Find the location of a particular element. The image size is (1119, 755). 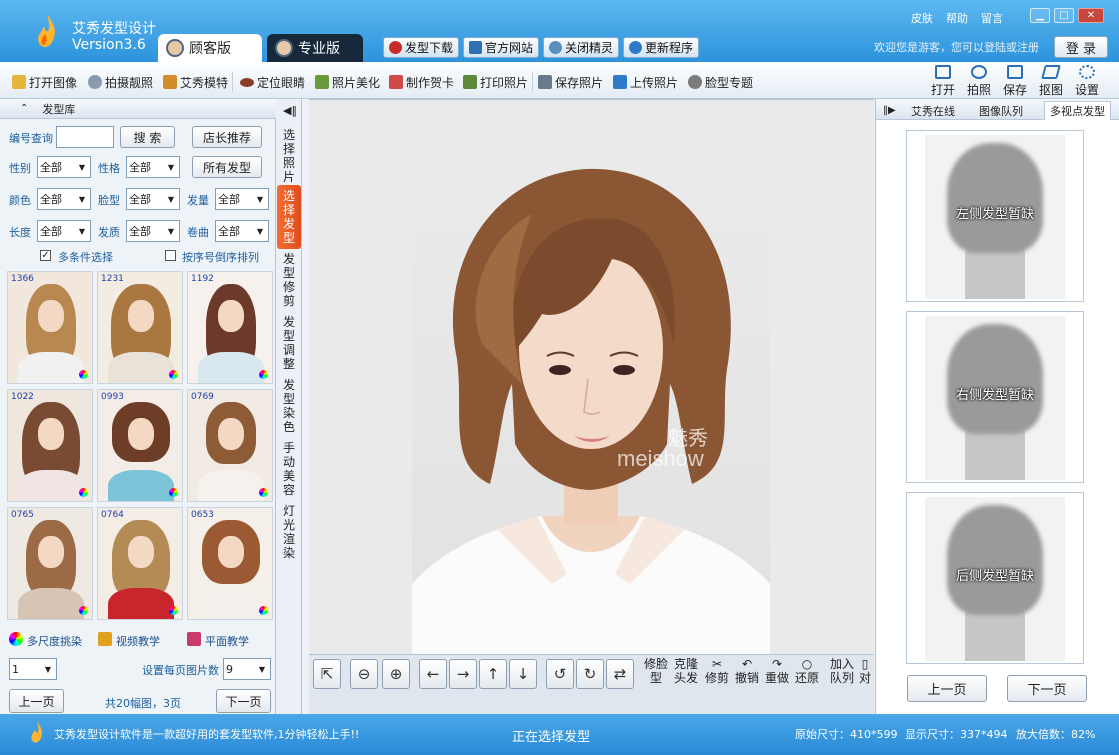

thumbnail-number: 1366 is located at coordinates (22, 279).